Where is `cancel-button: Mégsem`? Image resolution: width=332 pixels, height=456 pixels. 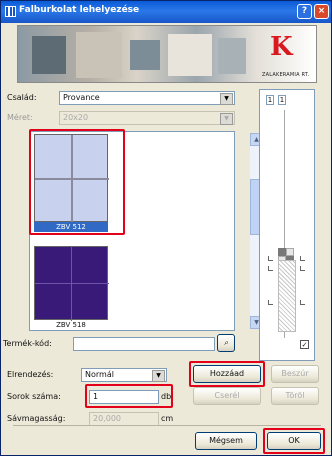 cancel-button: Mégsem is located at coordinates (226, 441).